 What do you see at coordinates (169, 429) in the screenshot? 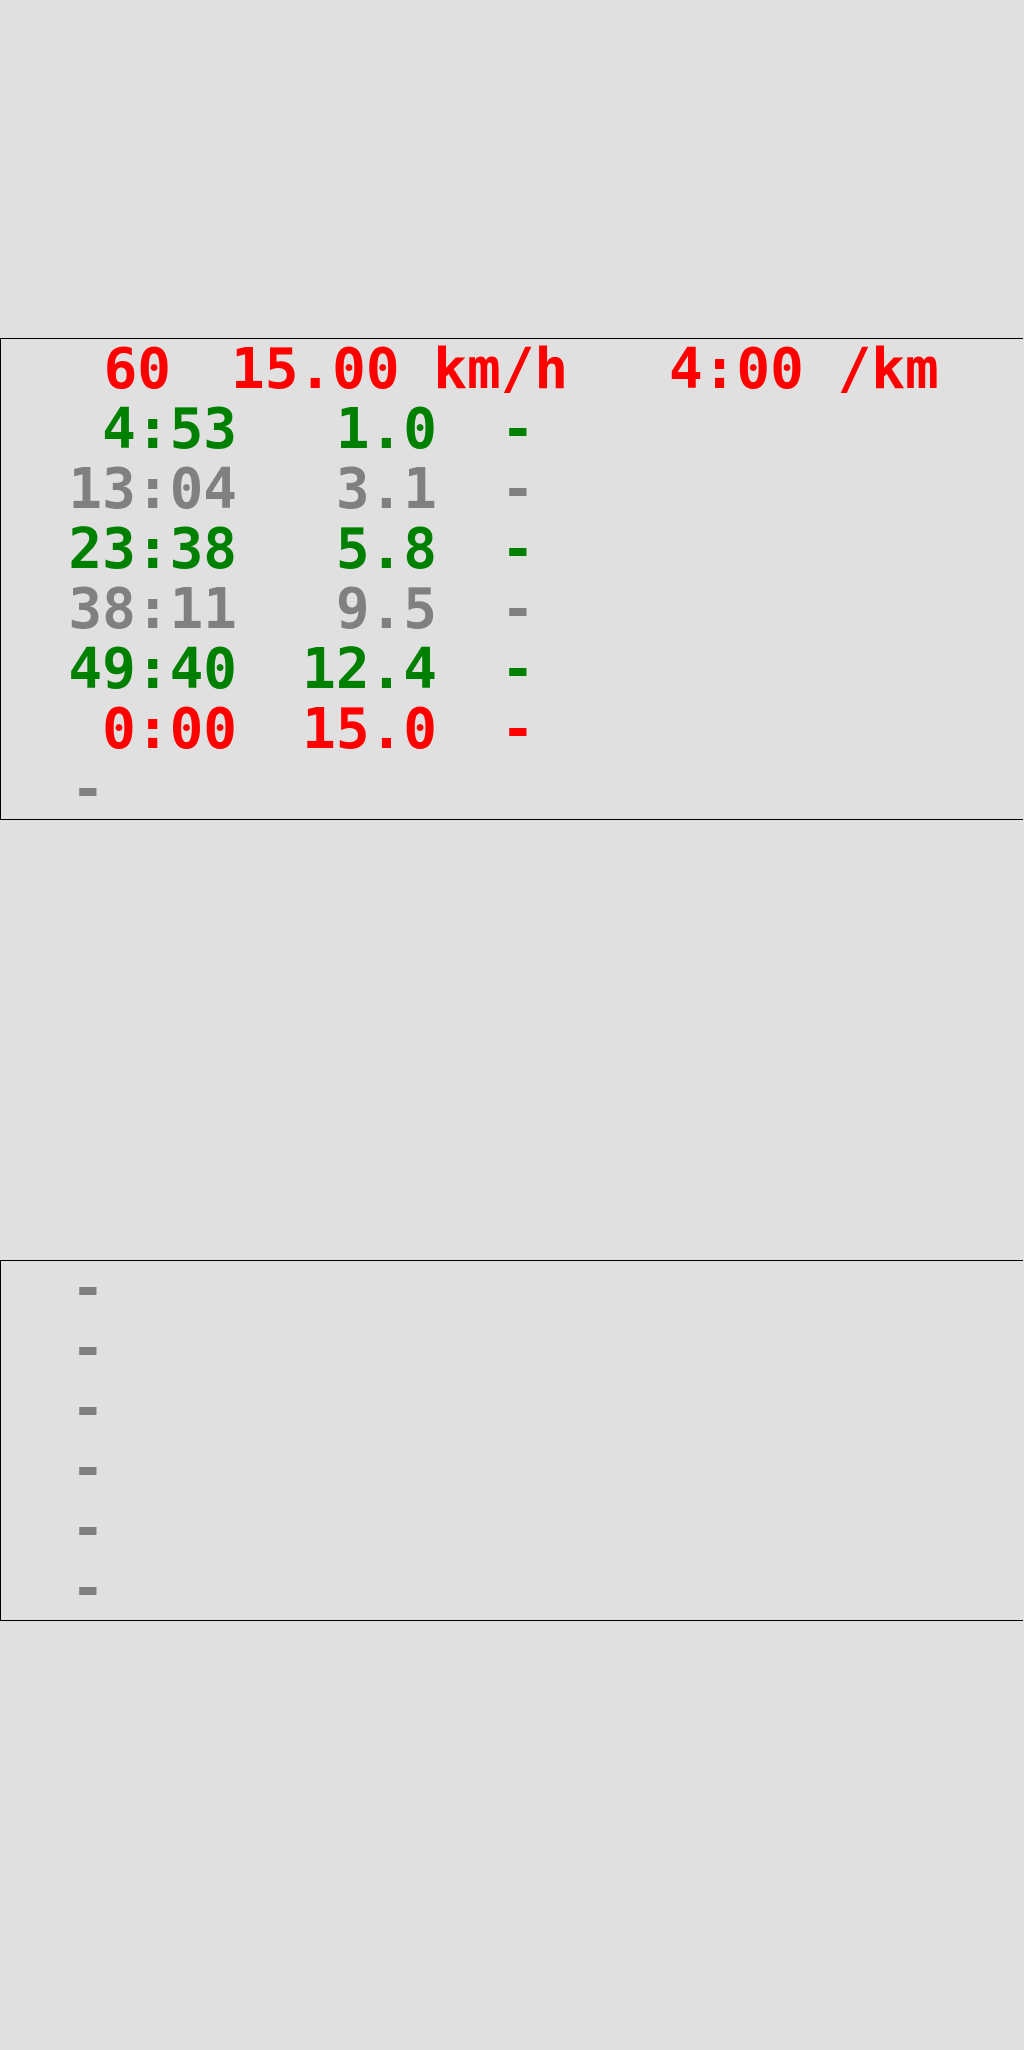
I see `split-time: 4:53` at bounding box center [169, 429].